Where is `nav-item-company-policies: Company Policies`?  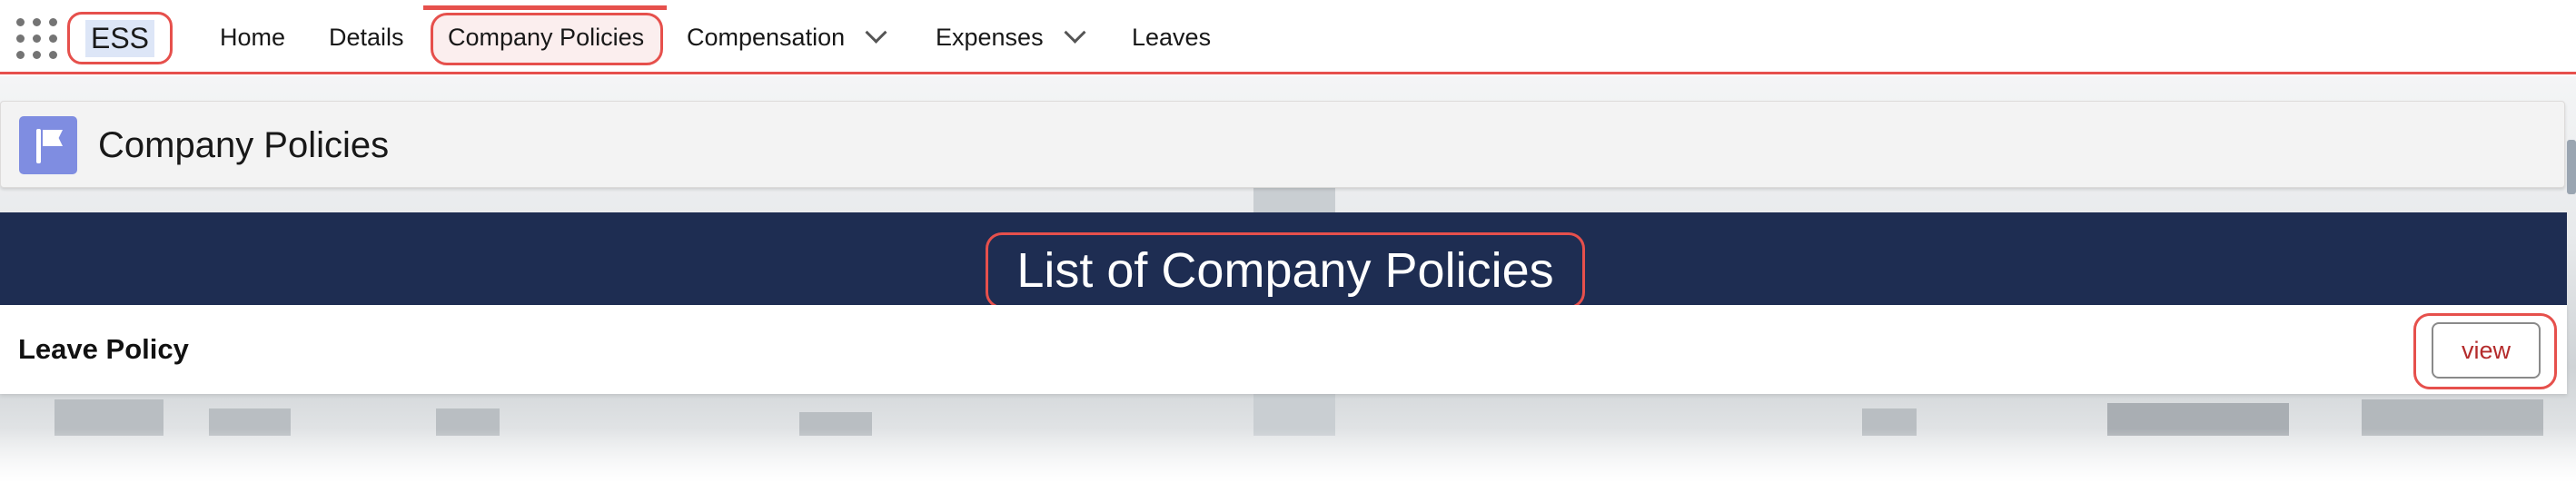
nav-item-company-policies: Company Policies is located at coordinates (546, 37).